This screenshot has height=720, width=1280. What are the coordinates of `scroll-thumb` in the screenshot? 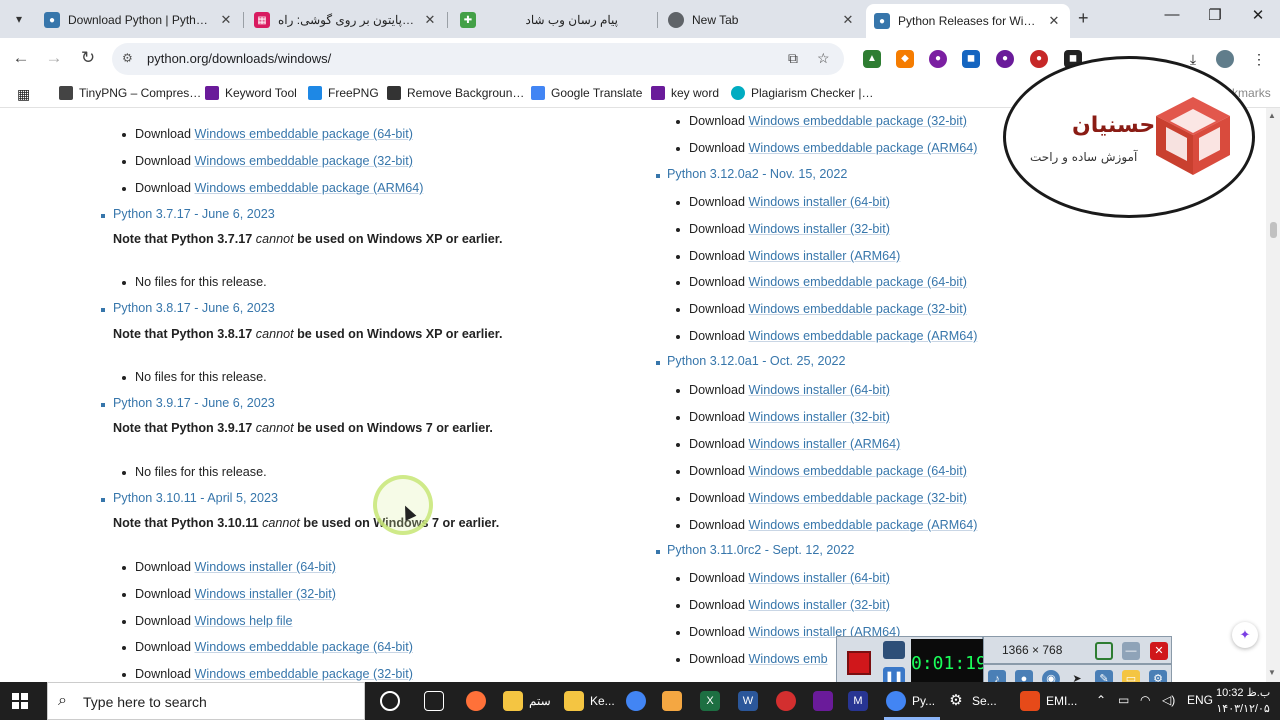 It's located at (1273, 230).